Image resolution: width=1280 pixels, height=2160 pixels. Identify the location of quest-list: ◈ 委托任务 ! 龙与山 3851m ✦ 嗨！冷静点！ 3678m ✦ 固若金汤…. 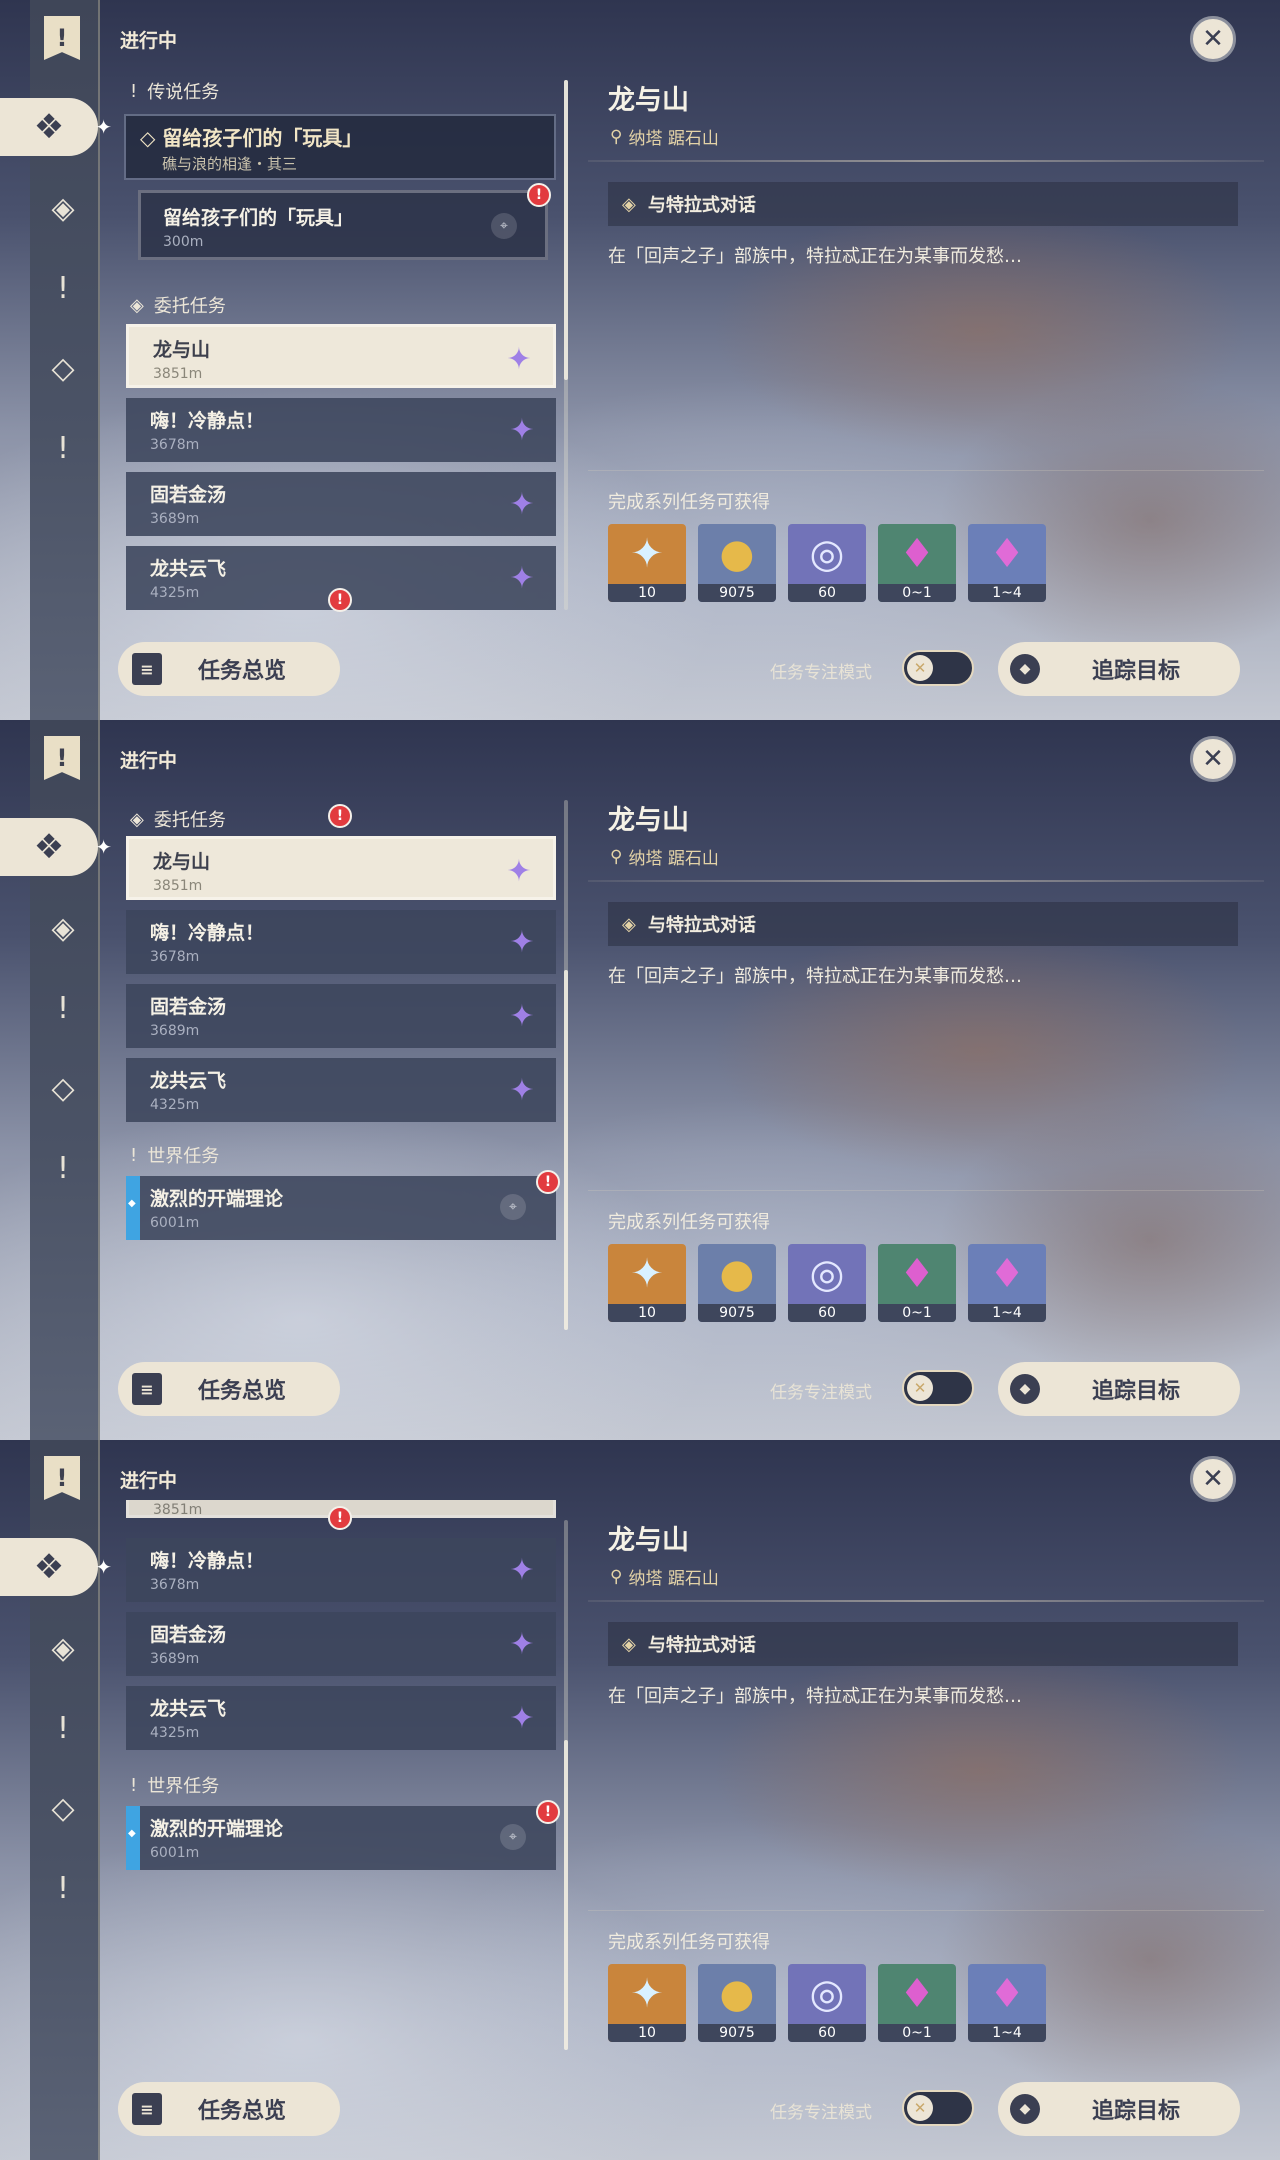
(343, 1066).